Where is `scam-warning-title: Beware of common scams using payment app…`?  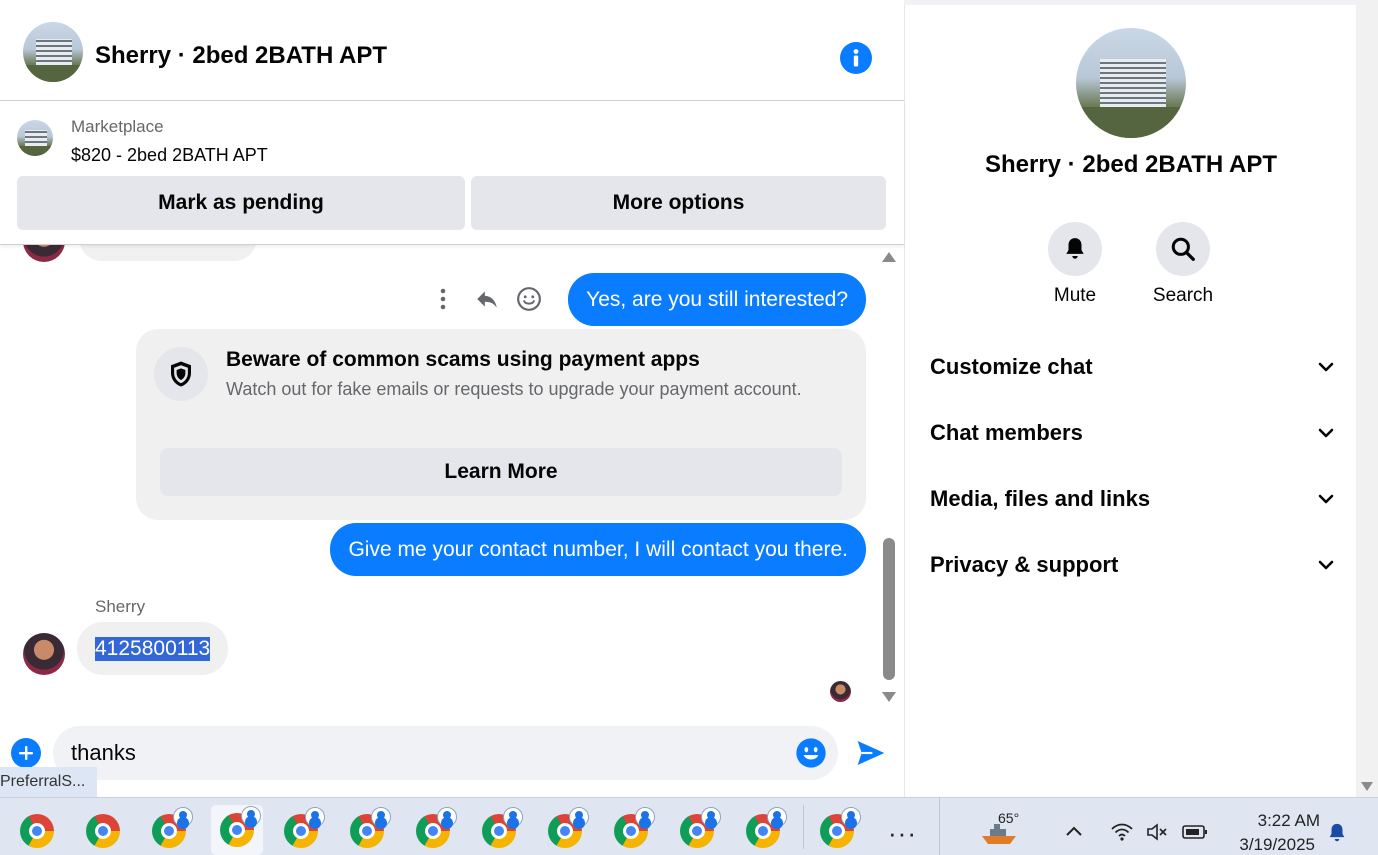 scam-warning-title: Beware of common scams using payment app… is located at coordinates (463, 359).